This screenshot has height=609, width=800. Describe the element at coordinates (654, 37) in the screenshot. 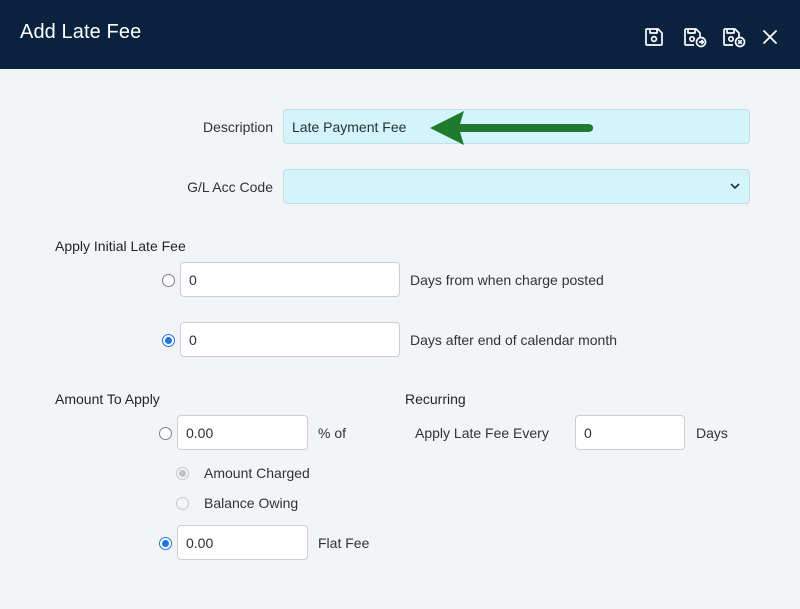

I see `save-icon` at that location.